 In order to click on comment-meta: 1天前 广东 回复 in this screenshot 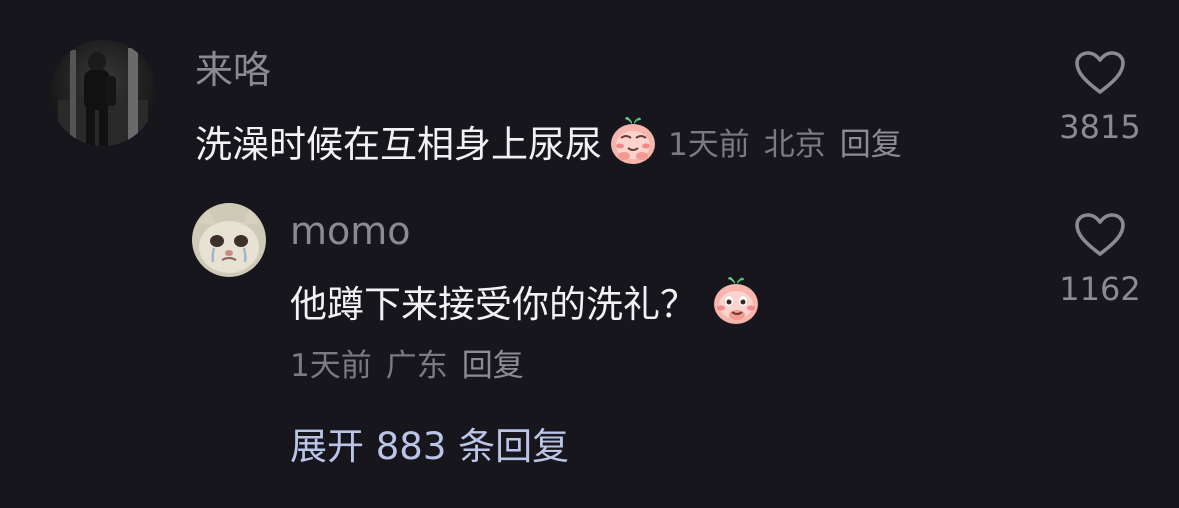, I will do `click(407, 366)`.